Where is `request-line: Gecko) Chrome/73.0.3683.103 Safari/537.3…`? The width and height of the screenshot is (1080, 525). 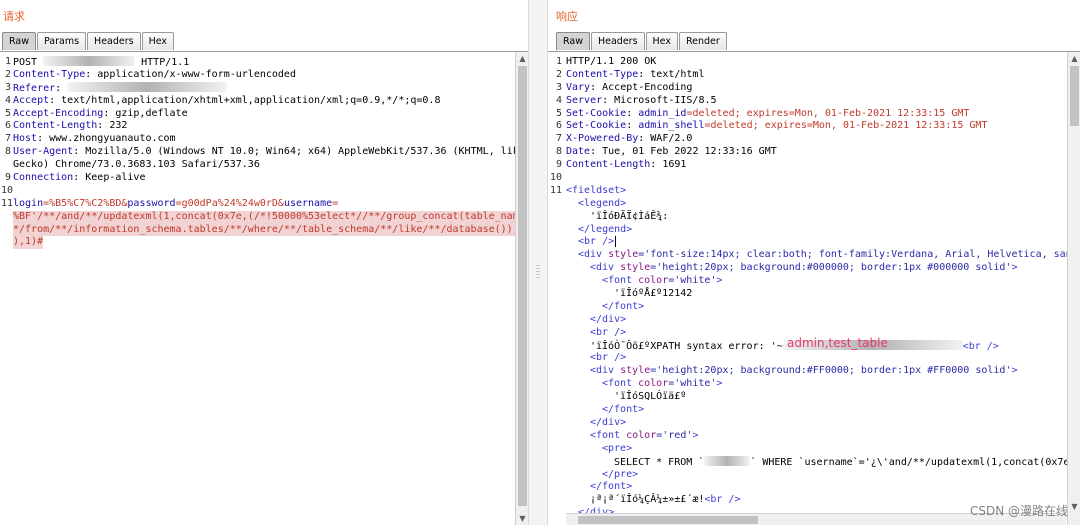 request-line: Gecko) Chrome/73.0.3683.103 Safari/537.3… is located at coordinates (257, 165).